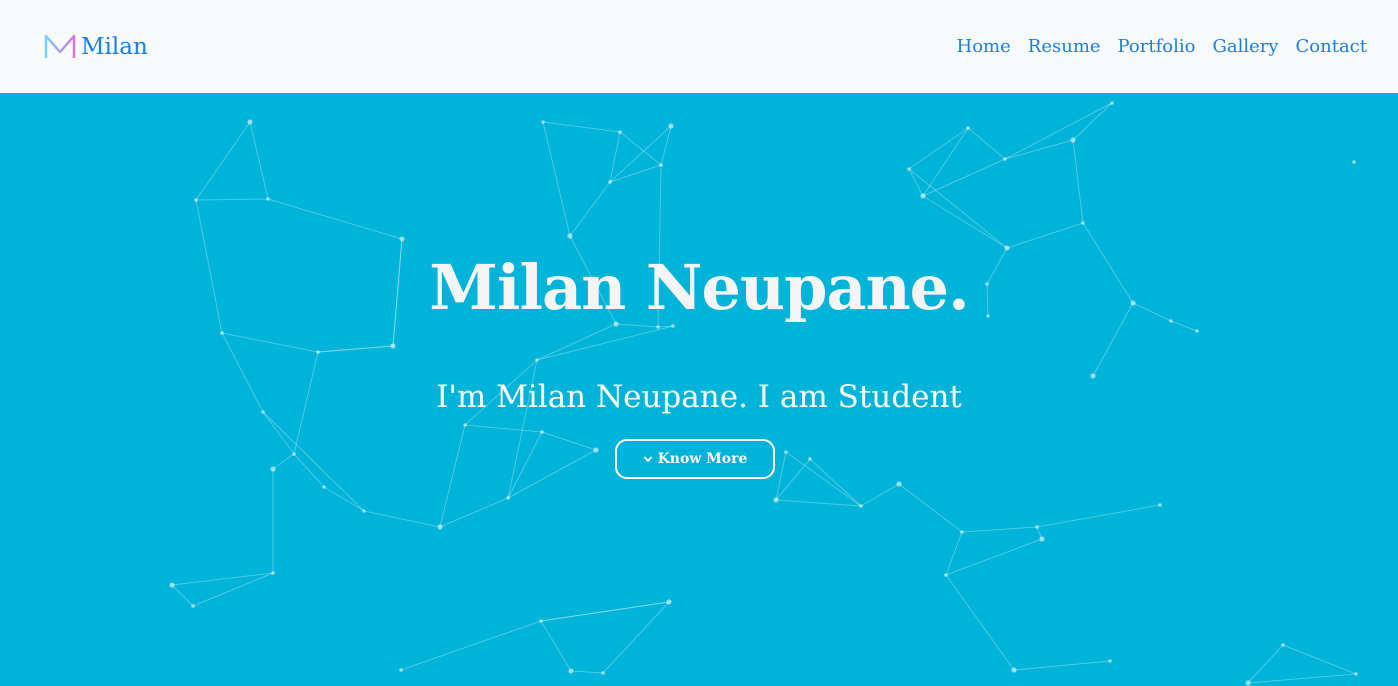  I want to click on nav-resume: Resume, so click(1064, 46).